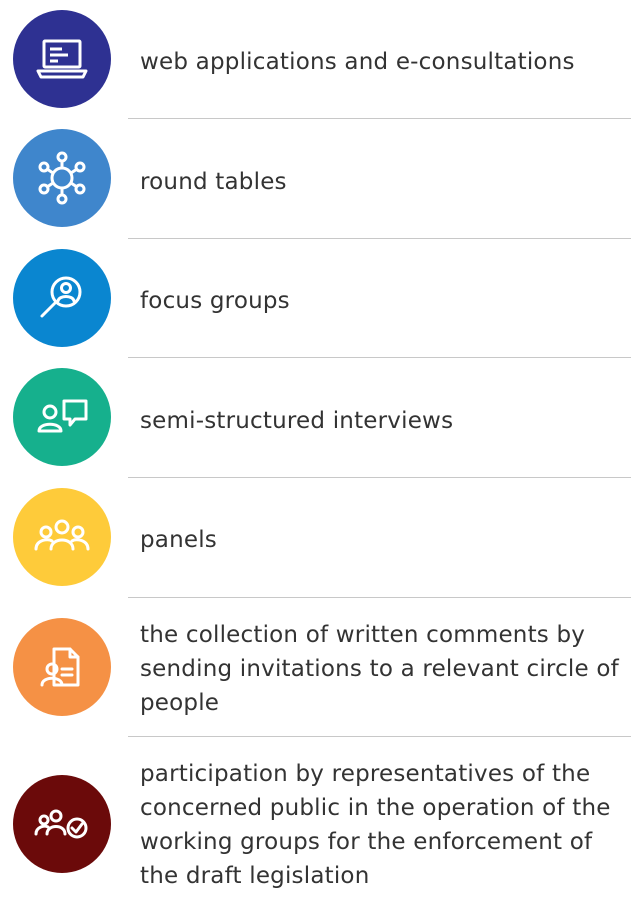  I want to click on round-table-icon, so click(62, 178).